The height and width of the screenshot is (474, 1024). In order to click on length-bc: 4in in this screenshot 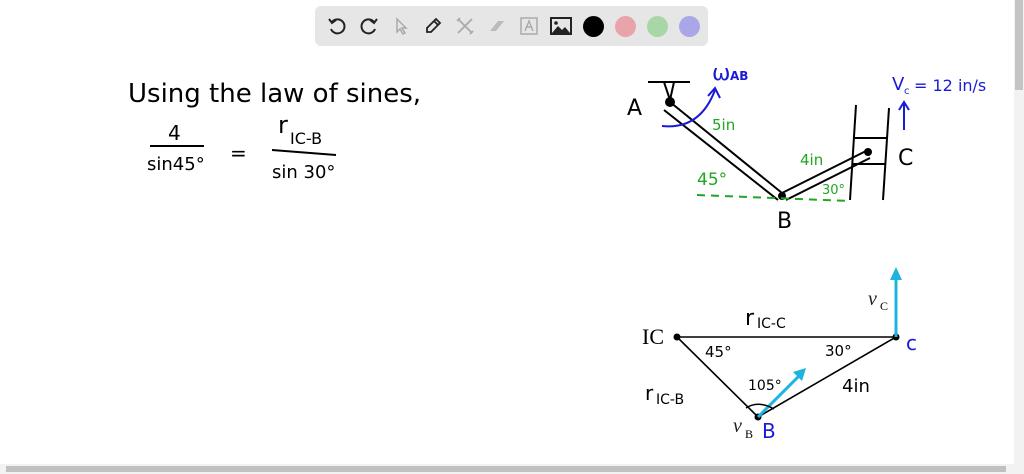, I will do `click(811, 160)`.